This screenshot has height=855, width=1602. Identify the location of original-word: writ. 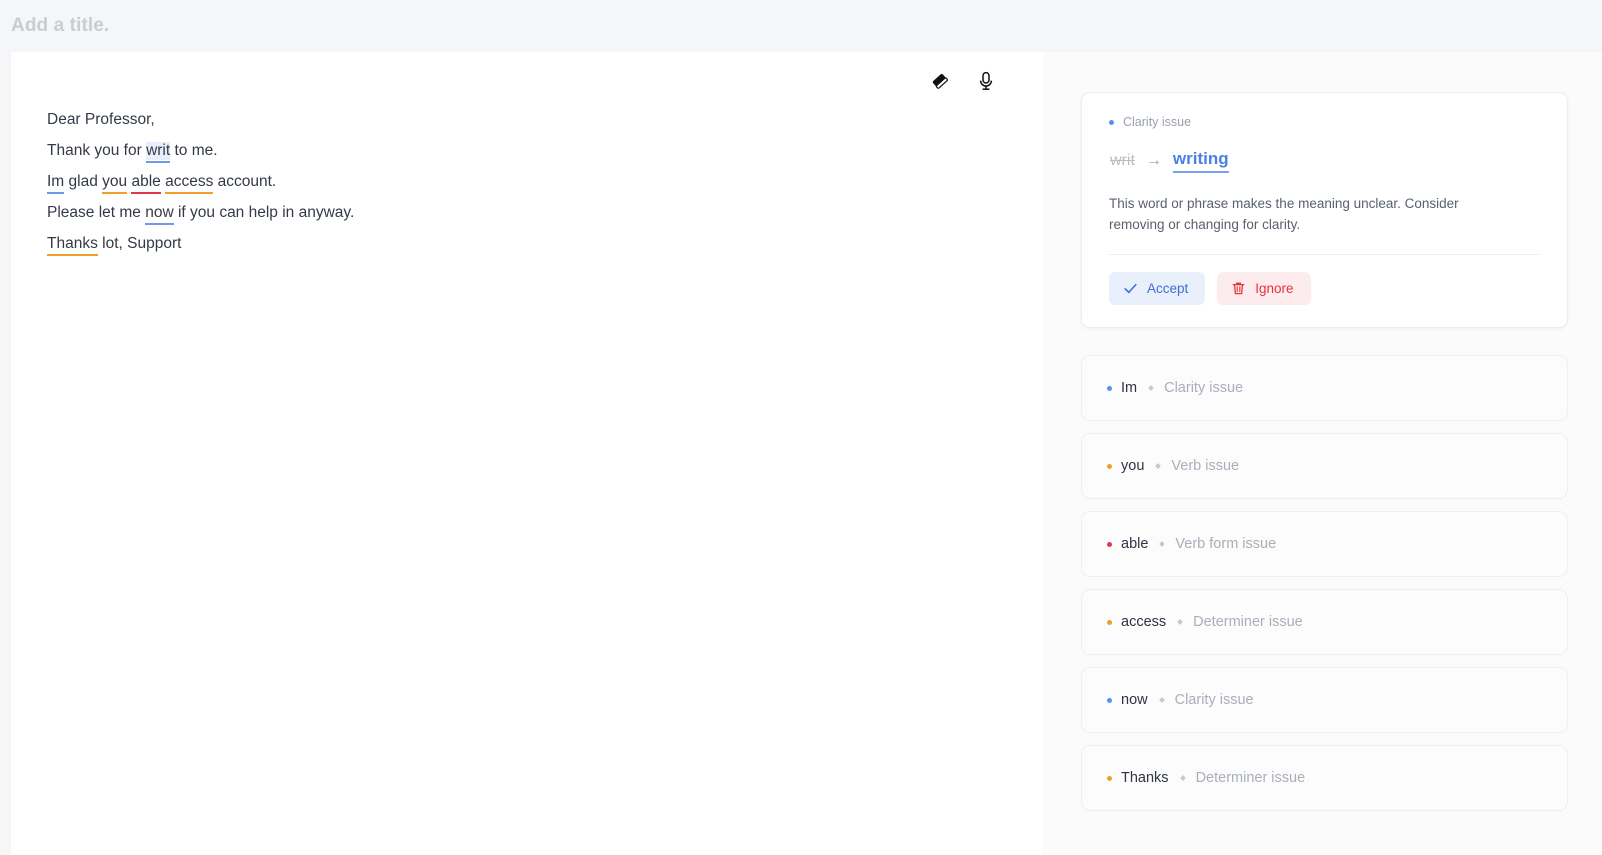
(1122, 160).